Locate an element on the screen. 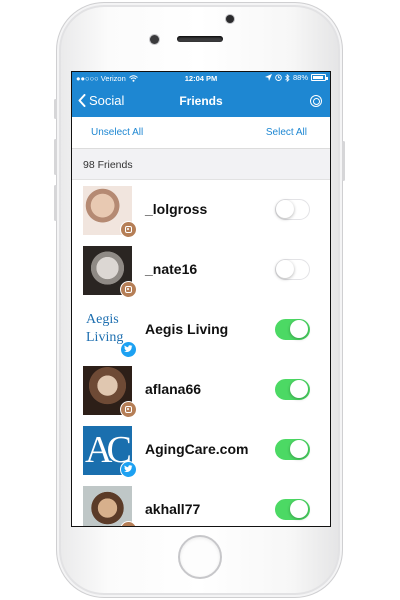 The height and width of the screenshot is (600, 400). home-button is located at coordinates (200, 557).